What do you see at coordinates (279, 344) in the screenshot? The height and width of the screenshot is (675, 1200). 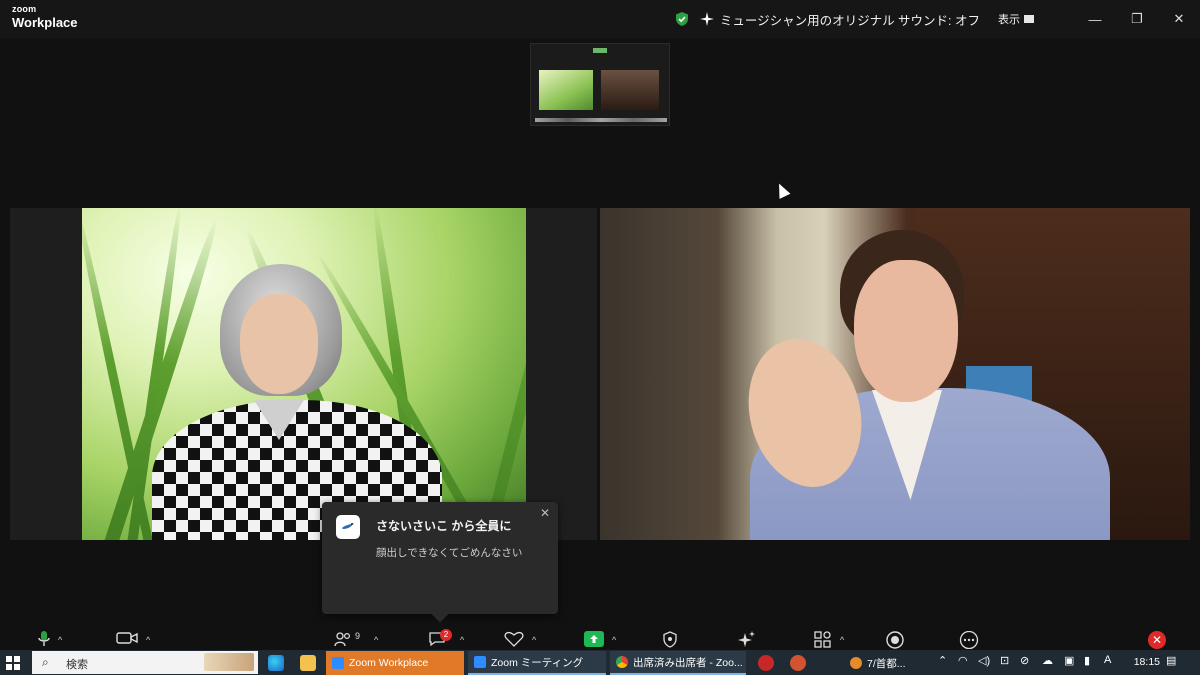 I see `participant-1-face` at bounding box center [279, 344].